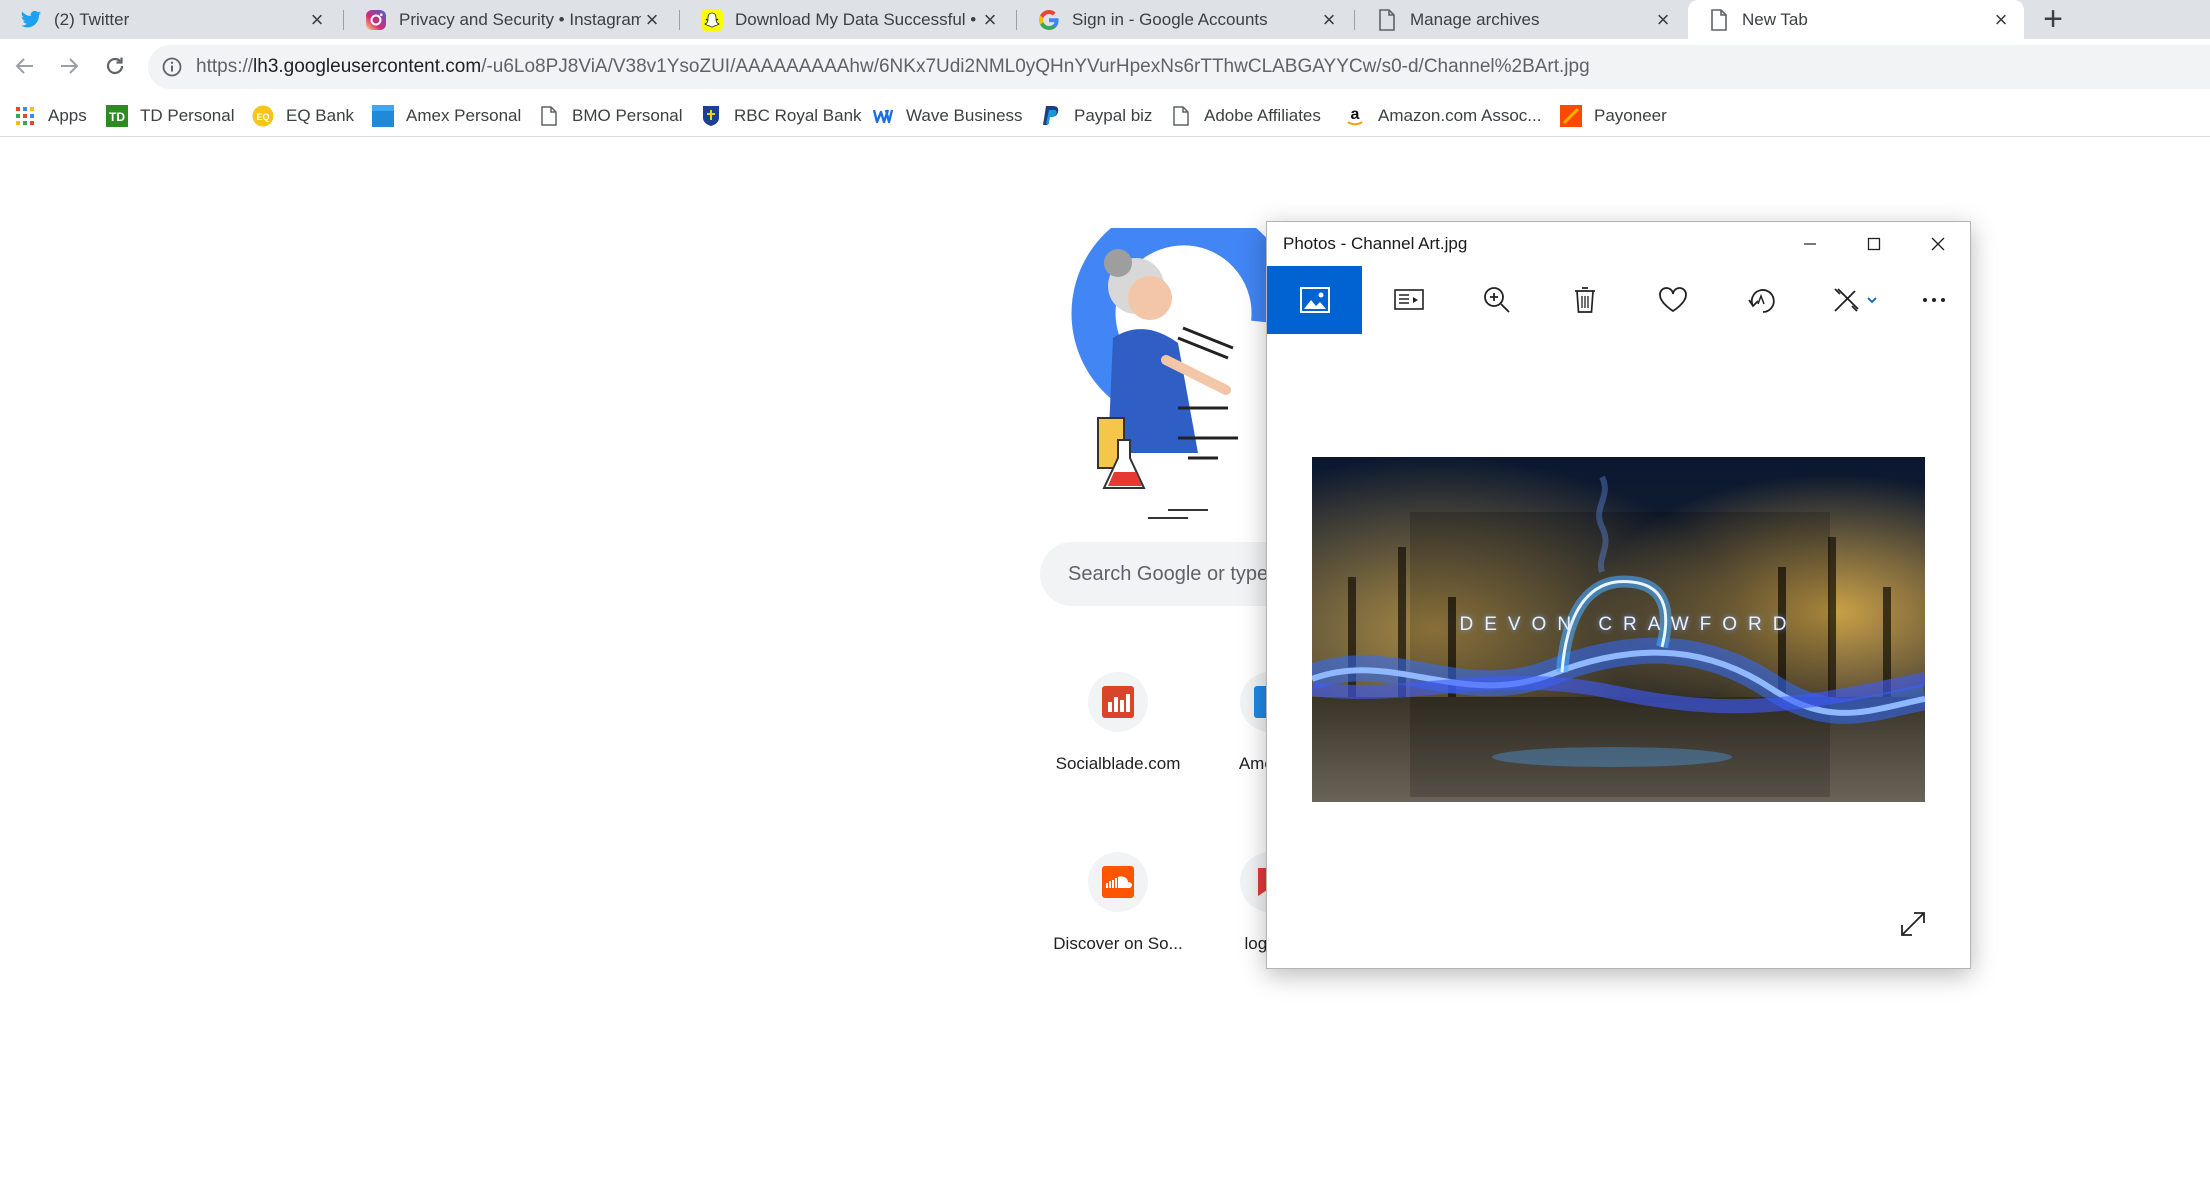  Describe the element at coordinates (170, 19) in the screenshot. I see `tab-twitter: (2) Twitter ×` at that location.